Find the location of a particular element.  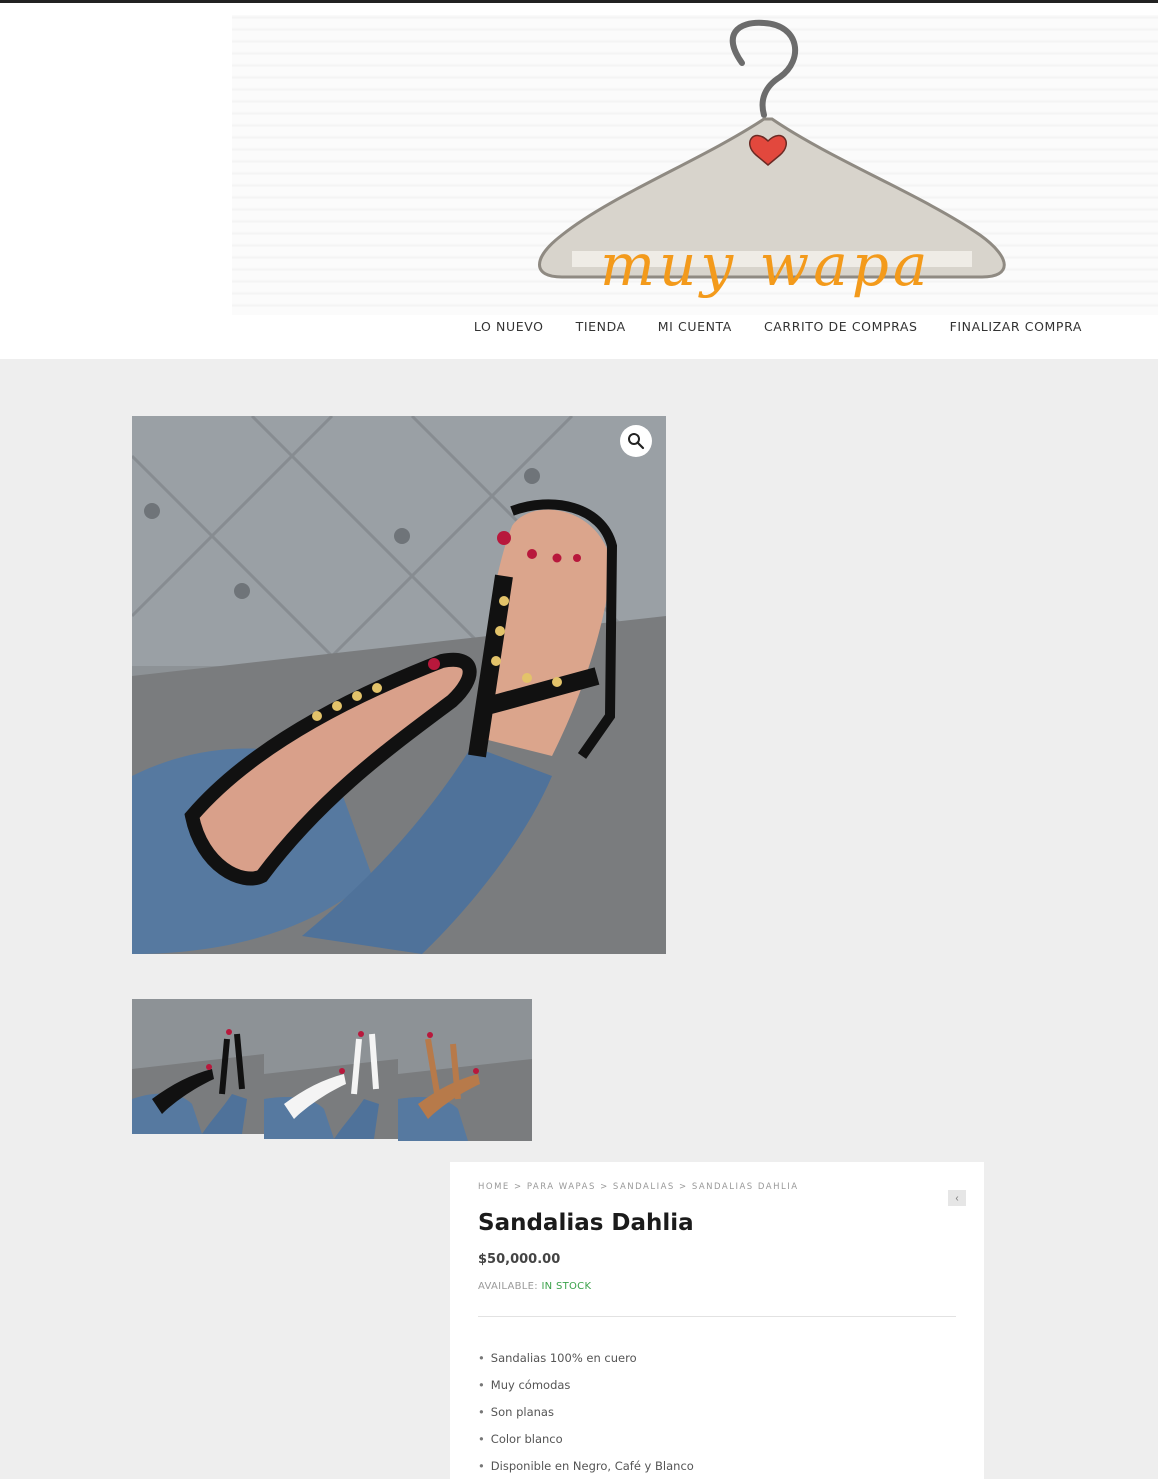

thumbnail-negro is located at coordinates (198, 1066).